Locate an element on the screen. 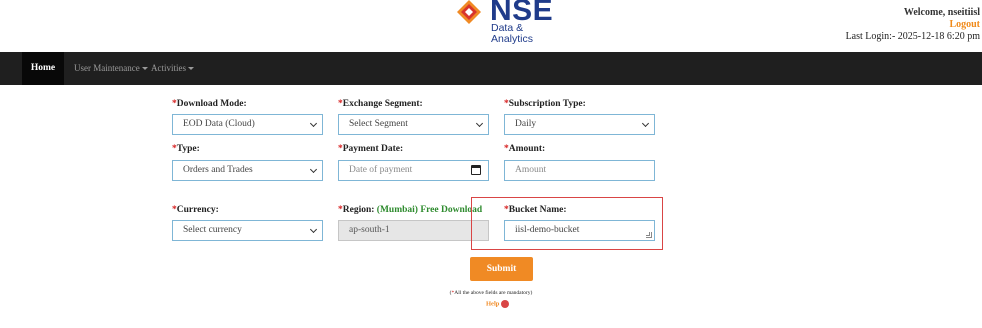  amount-label-text: Amount: is located at coordinates (527, 149).